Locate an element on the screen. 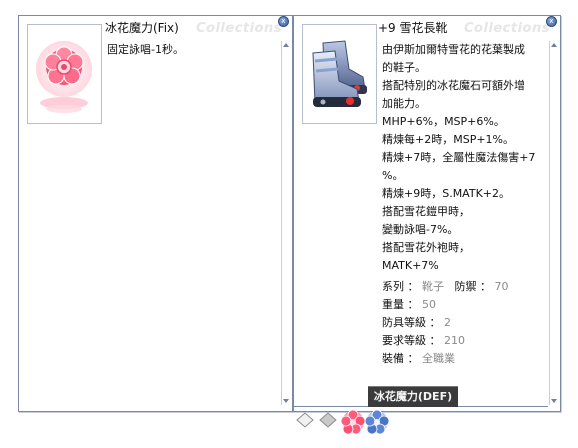 The image size is (578, 448). stat-value: 全職業 is located at coordinates (438, 358).